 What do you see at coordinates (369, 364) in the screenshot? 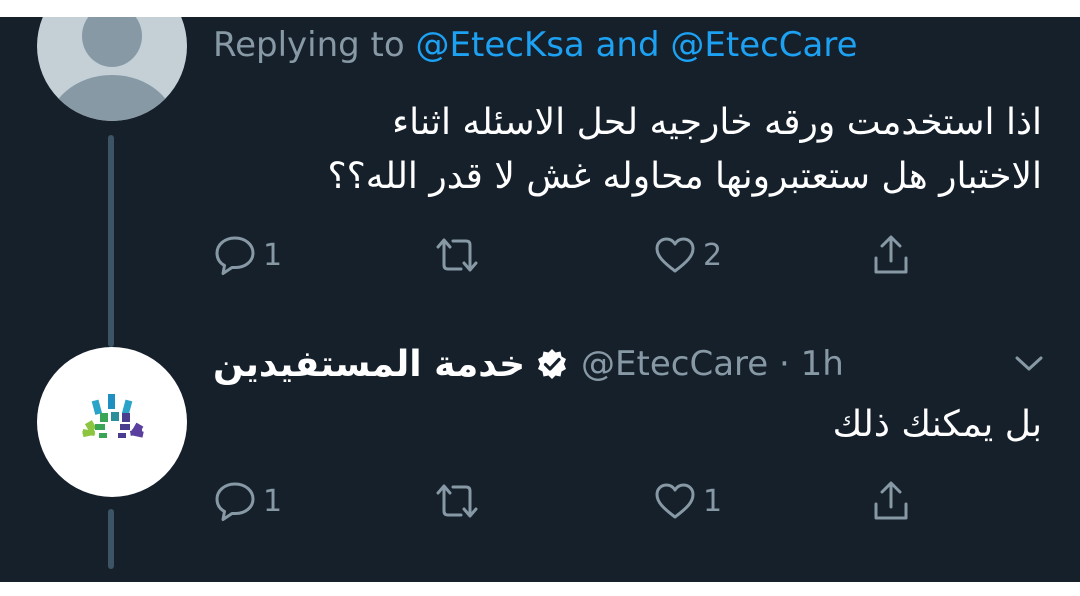
I see `display-name: خدمة المستفيدين` at bounding box center [369, 364].